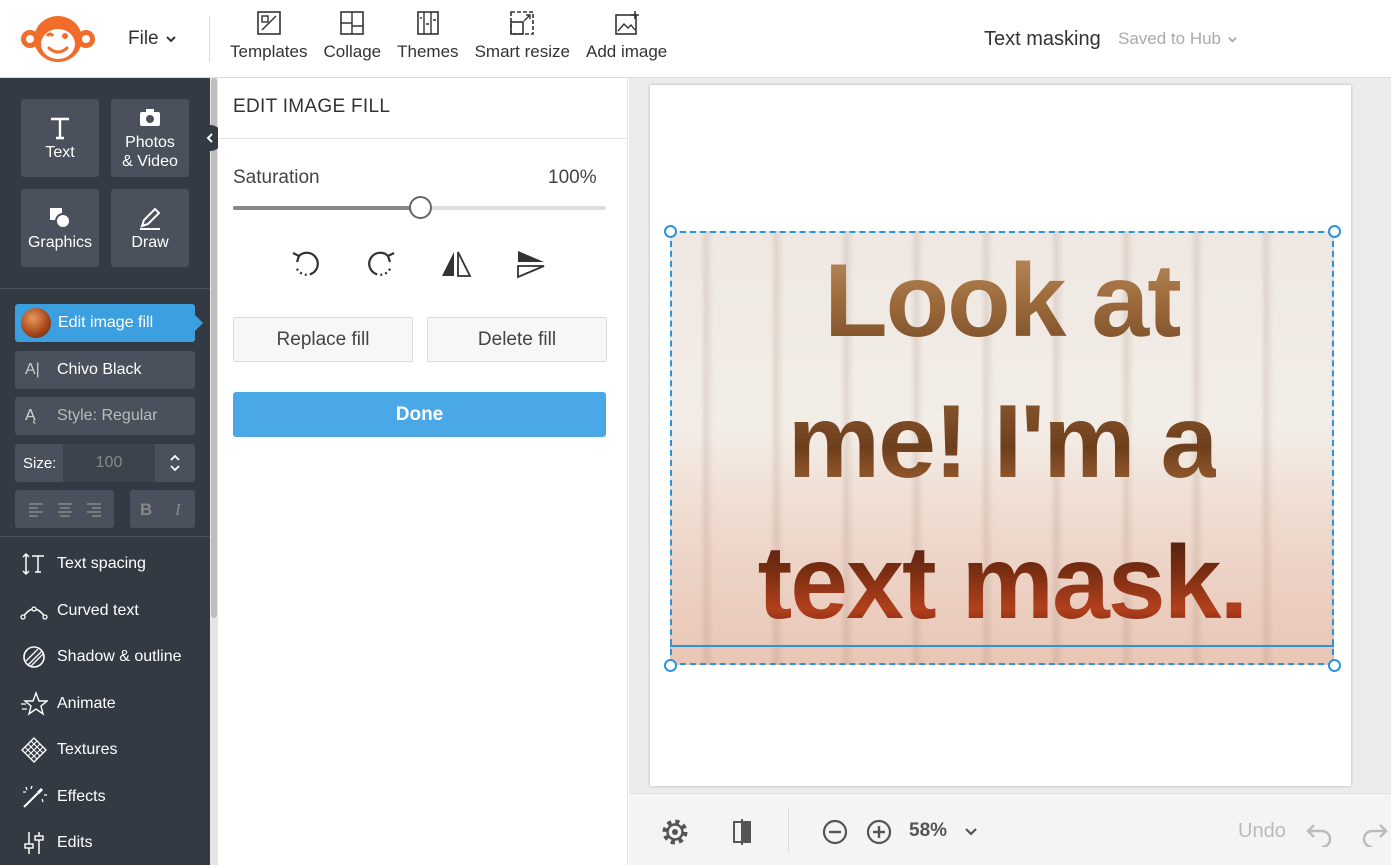  I want to click on save-status-dropdown: Saved to Hub, so click(1178, 39).